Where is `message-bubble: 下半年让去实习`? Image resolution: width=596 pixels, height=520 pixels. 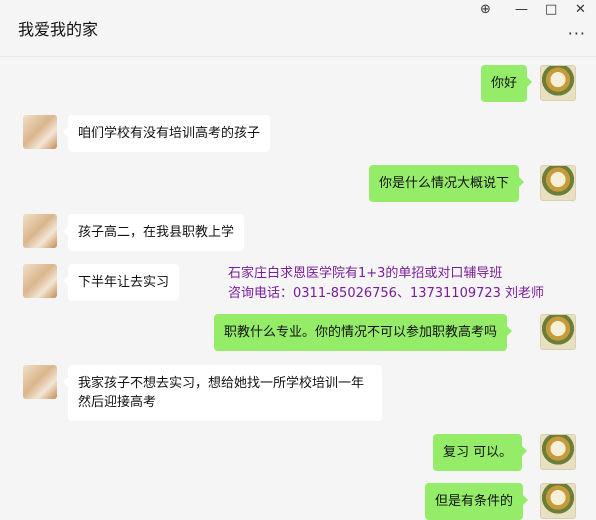 message-bubble: 下半年让去实习 is located at coordinates (121, 282).